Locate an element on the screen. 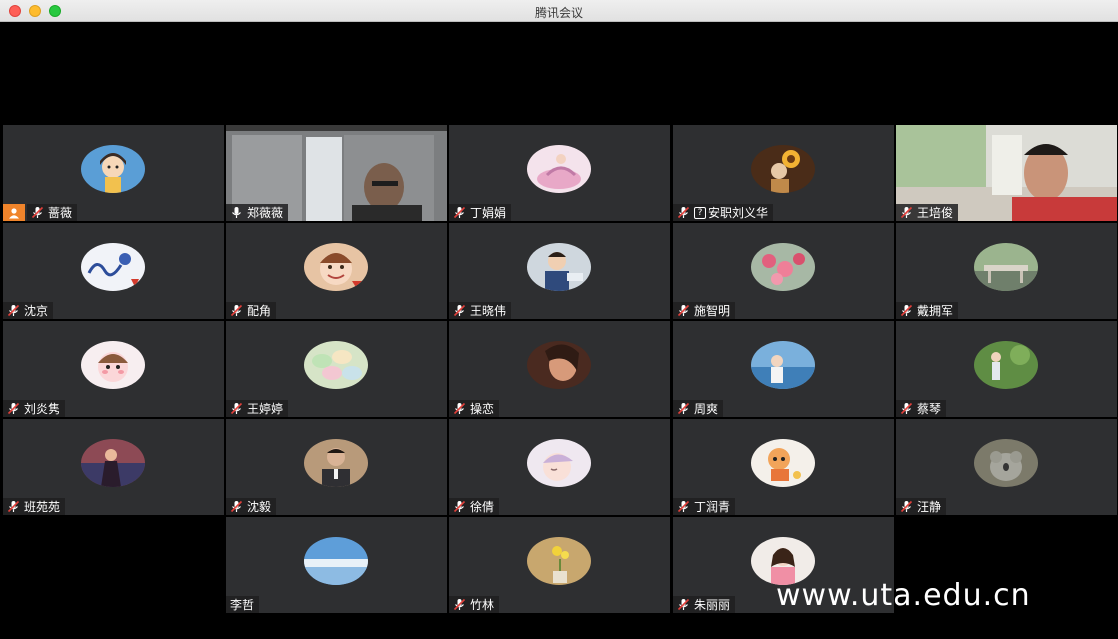 The height and width of the screenshot is (639, 1118). participant-tile: 刘炎隽 is located at coordinates (113, 369).